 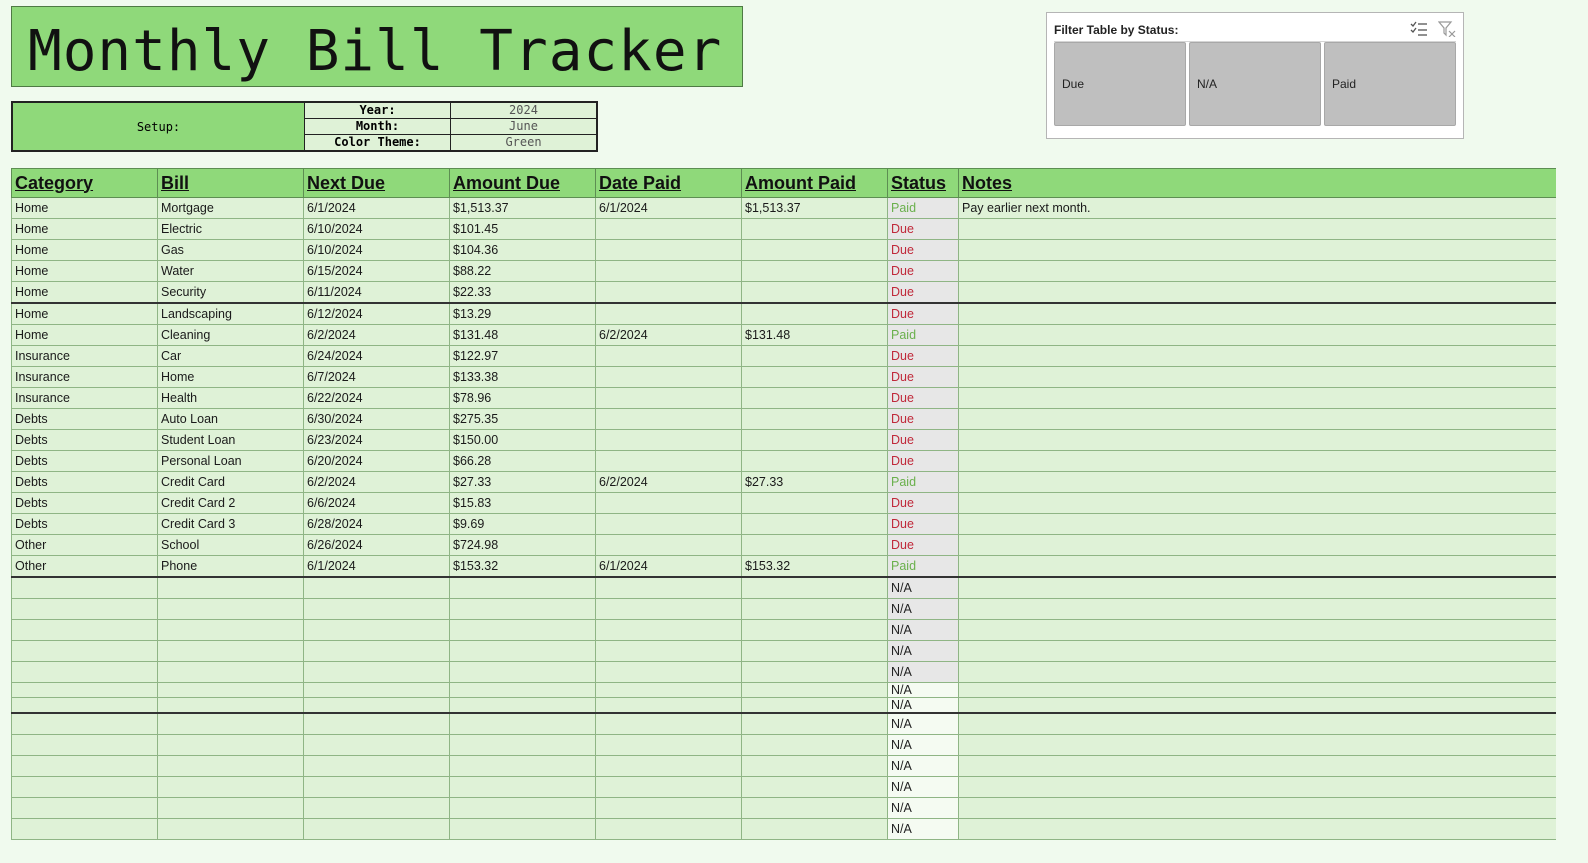 What do you see at coordinates (1120, 84) in the screenshot?
I see `slicer-option-due: Due` at bounding box center [1120, 84].